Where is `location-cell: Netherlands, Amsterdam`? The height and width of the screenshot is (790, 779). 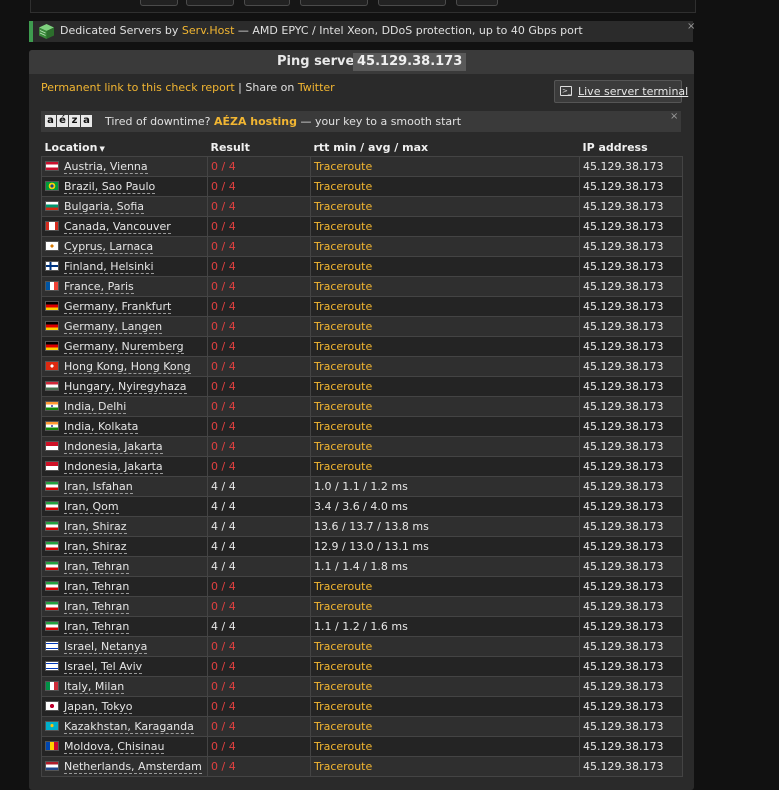 location-cell: Netherlands, Amsterdam is located at coordinates (124, 766).